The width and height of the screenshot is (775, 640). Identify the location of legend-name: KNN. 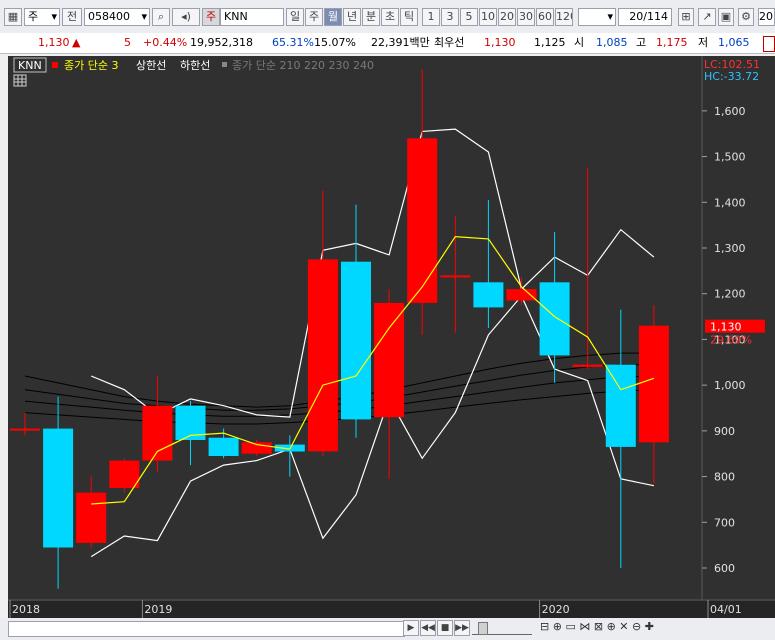
(30, 65).